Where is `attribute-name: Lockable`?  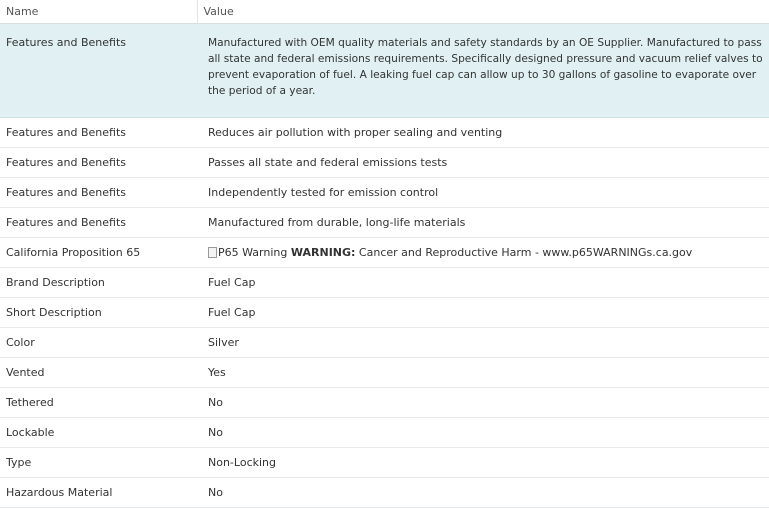 attribute-name: Lockable is located at coordinates (98, 432).